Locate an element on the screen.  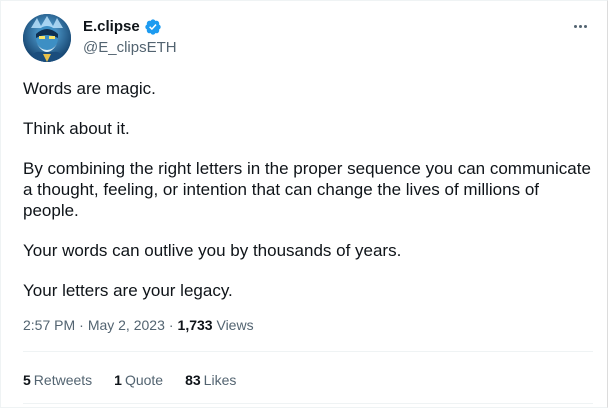
quotes-count: 1 is located at coordinates (118, 380).